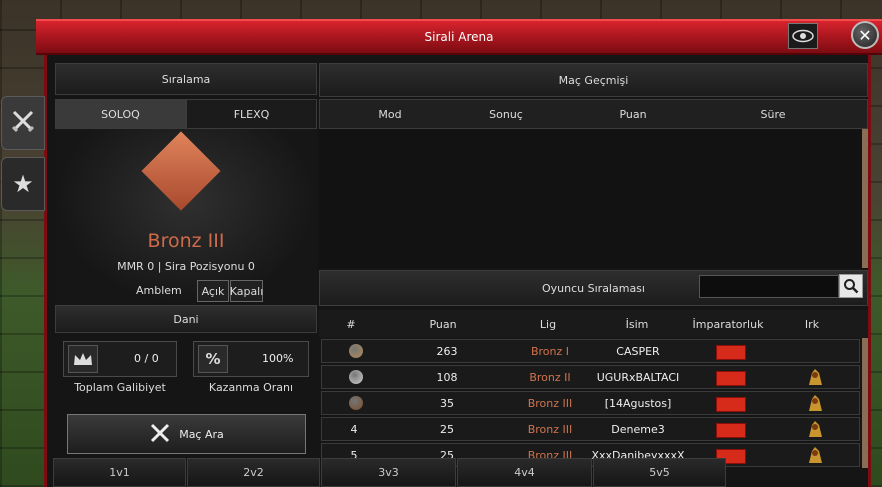 This screenshot has height=487, width=882. I want to click on wins-label: Toplam Galibiyet, so click(120, 387).